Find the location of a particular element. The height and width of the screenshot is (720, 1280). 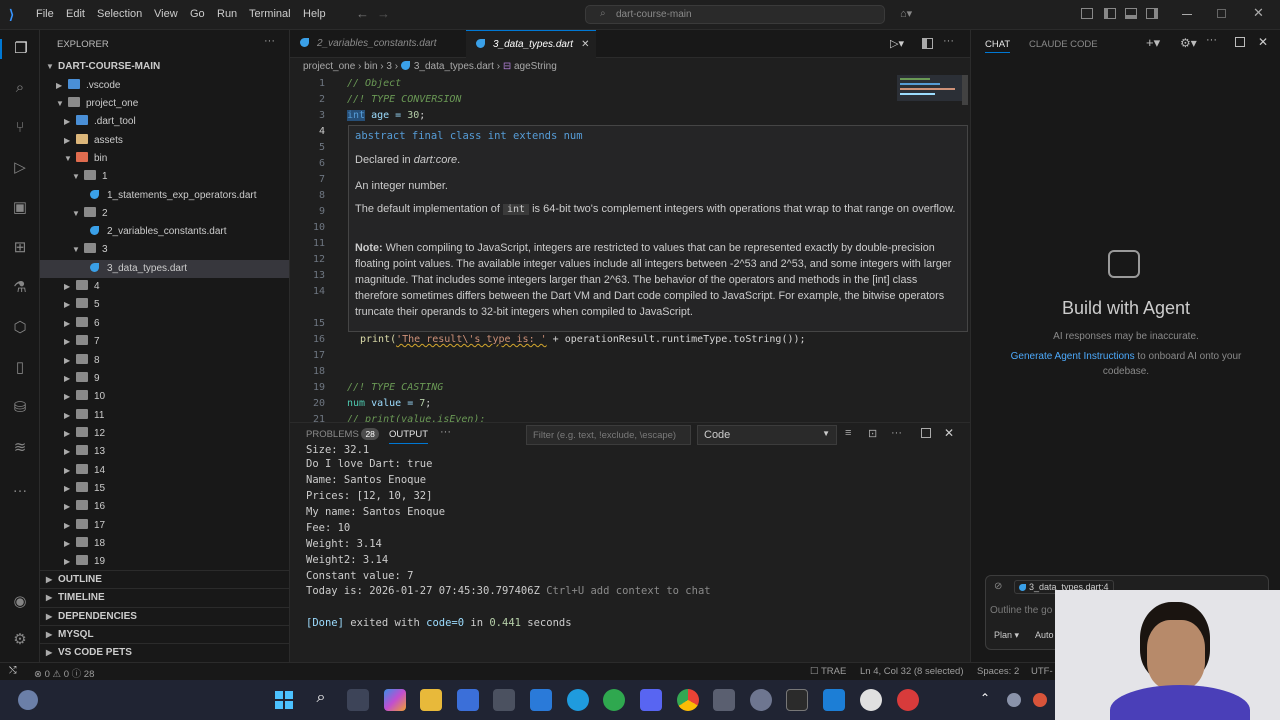

run-icon: ▷▾ is located at coordinates (897, 43).